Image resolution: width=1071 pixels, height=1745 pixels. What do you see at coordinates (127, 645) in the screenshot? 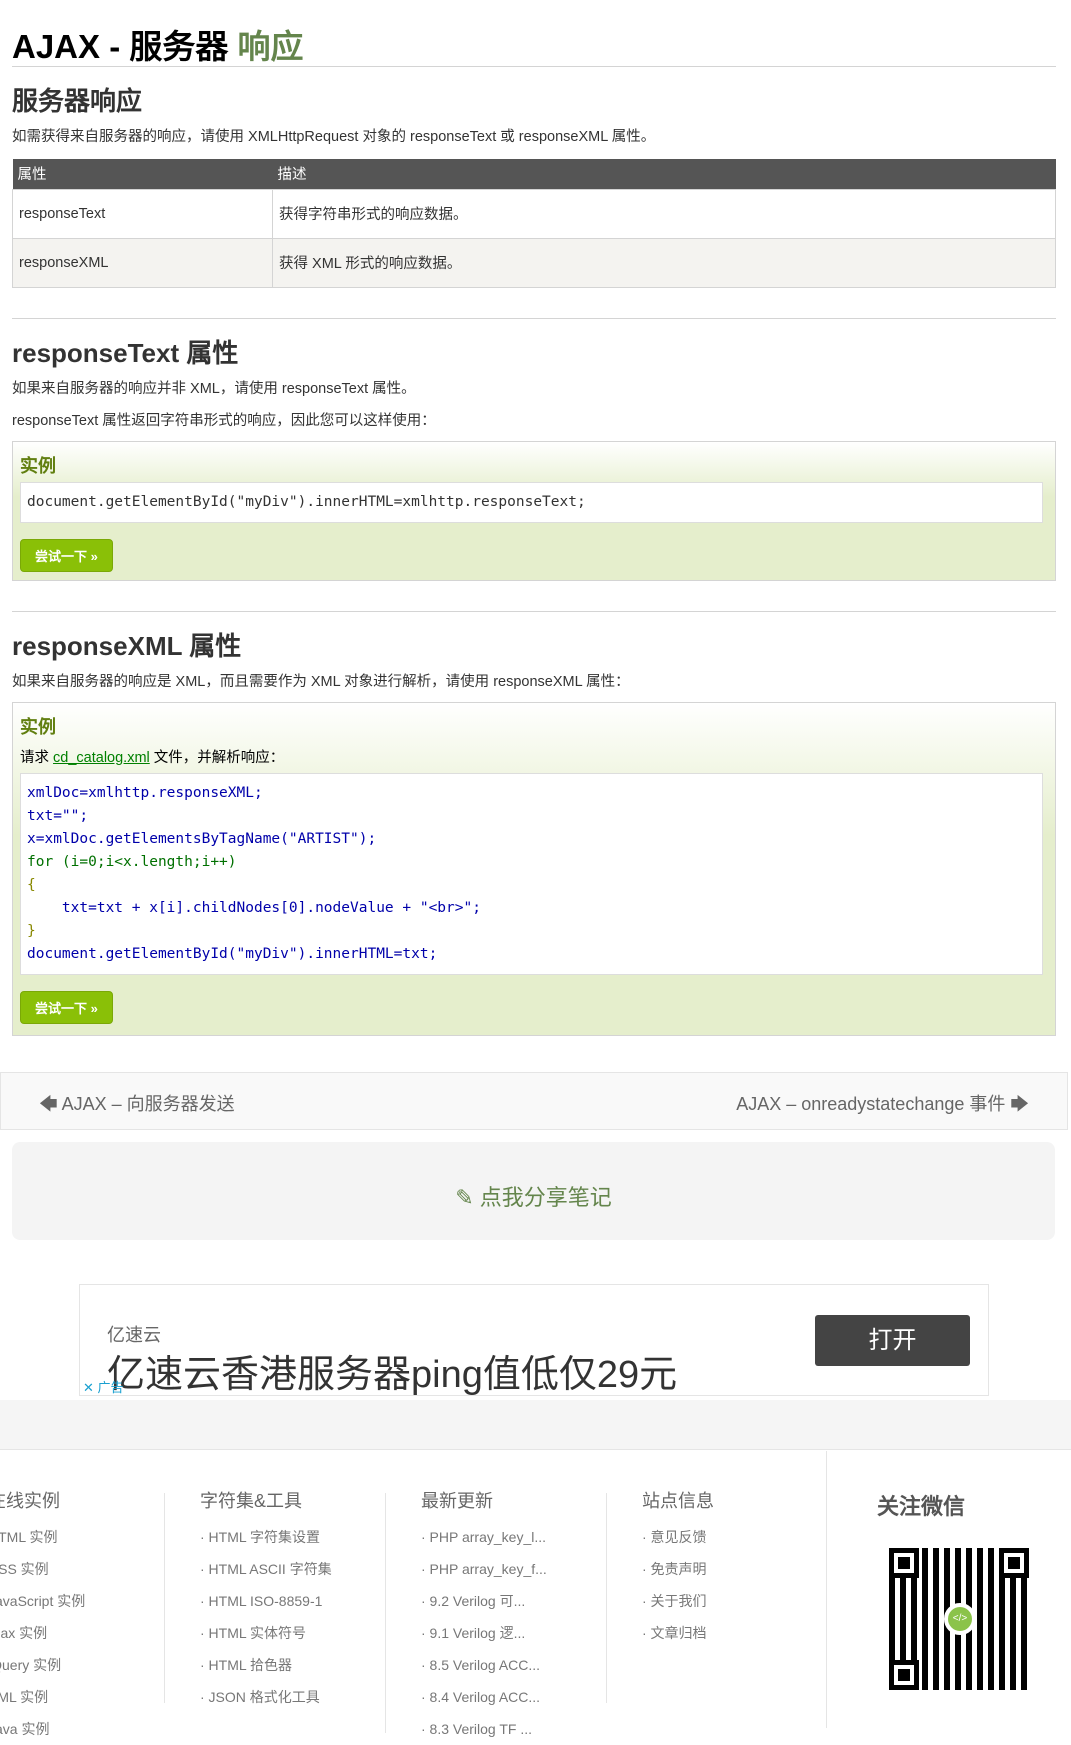
I see `section-heading: responseXML 属性` at bounding box center [127, 645].